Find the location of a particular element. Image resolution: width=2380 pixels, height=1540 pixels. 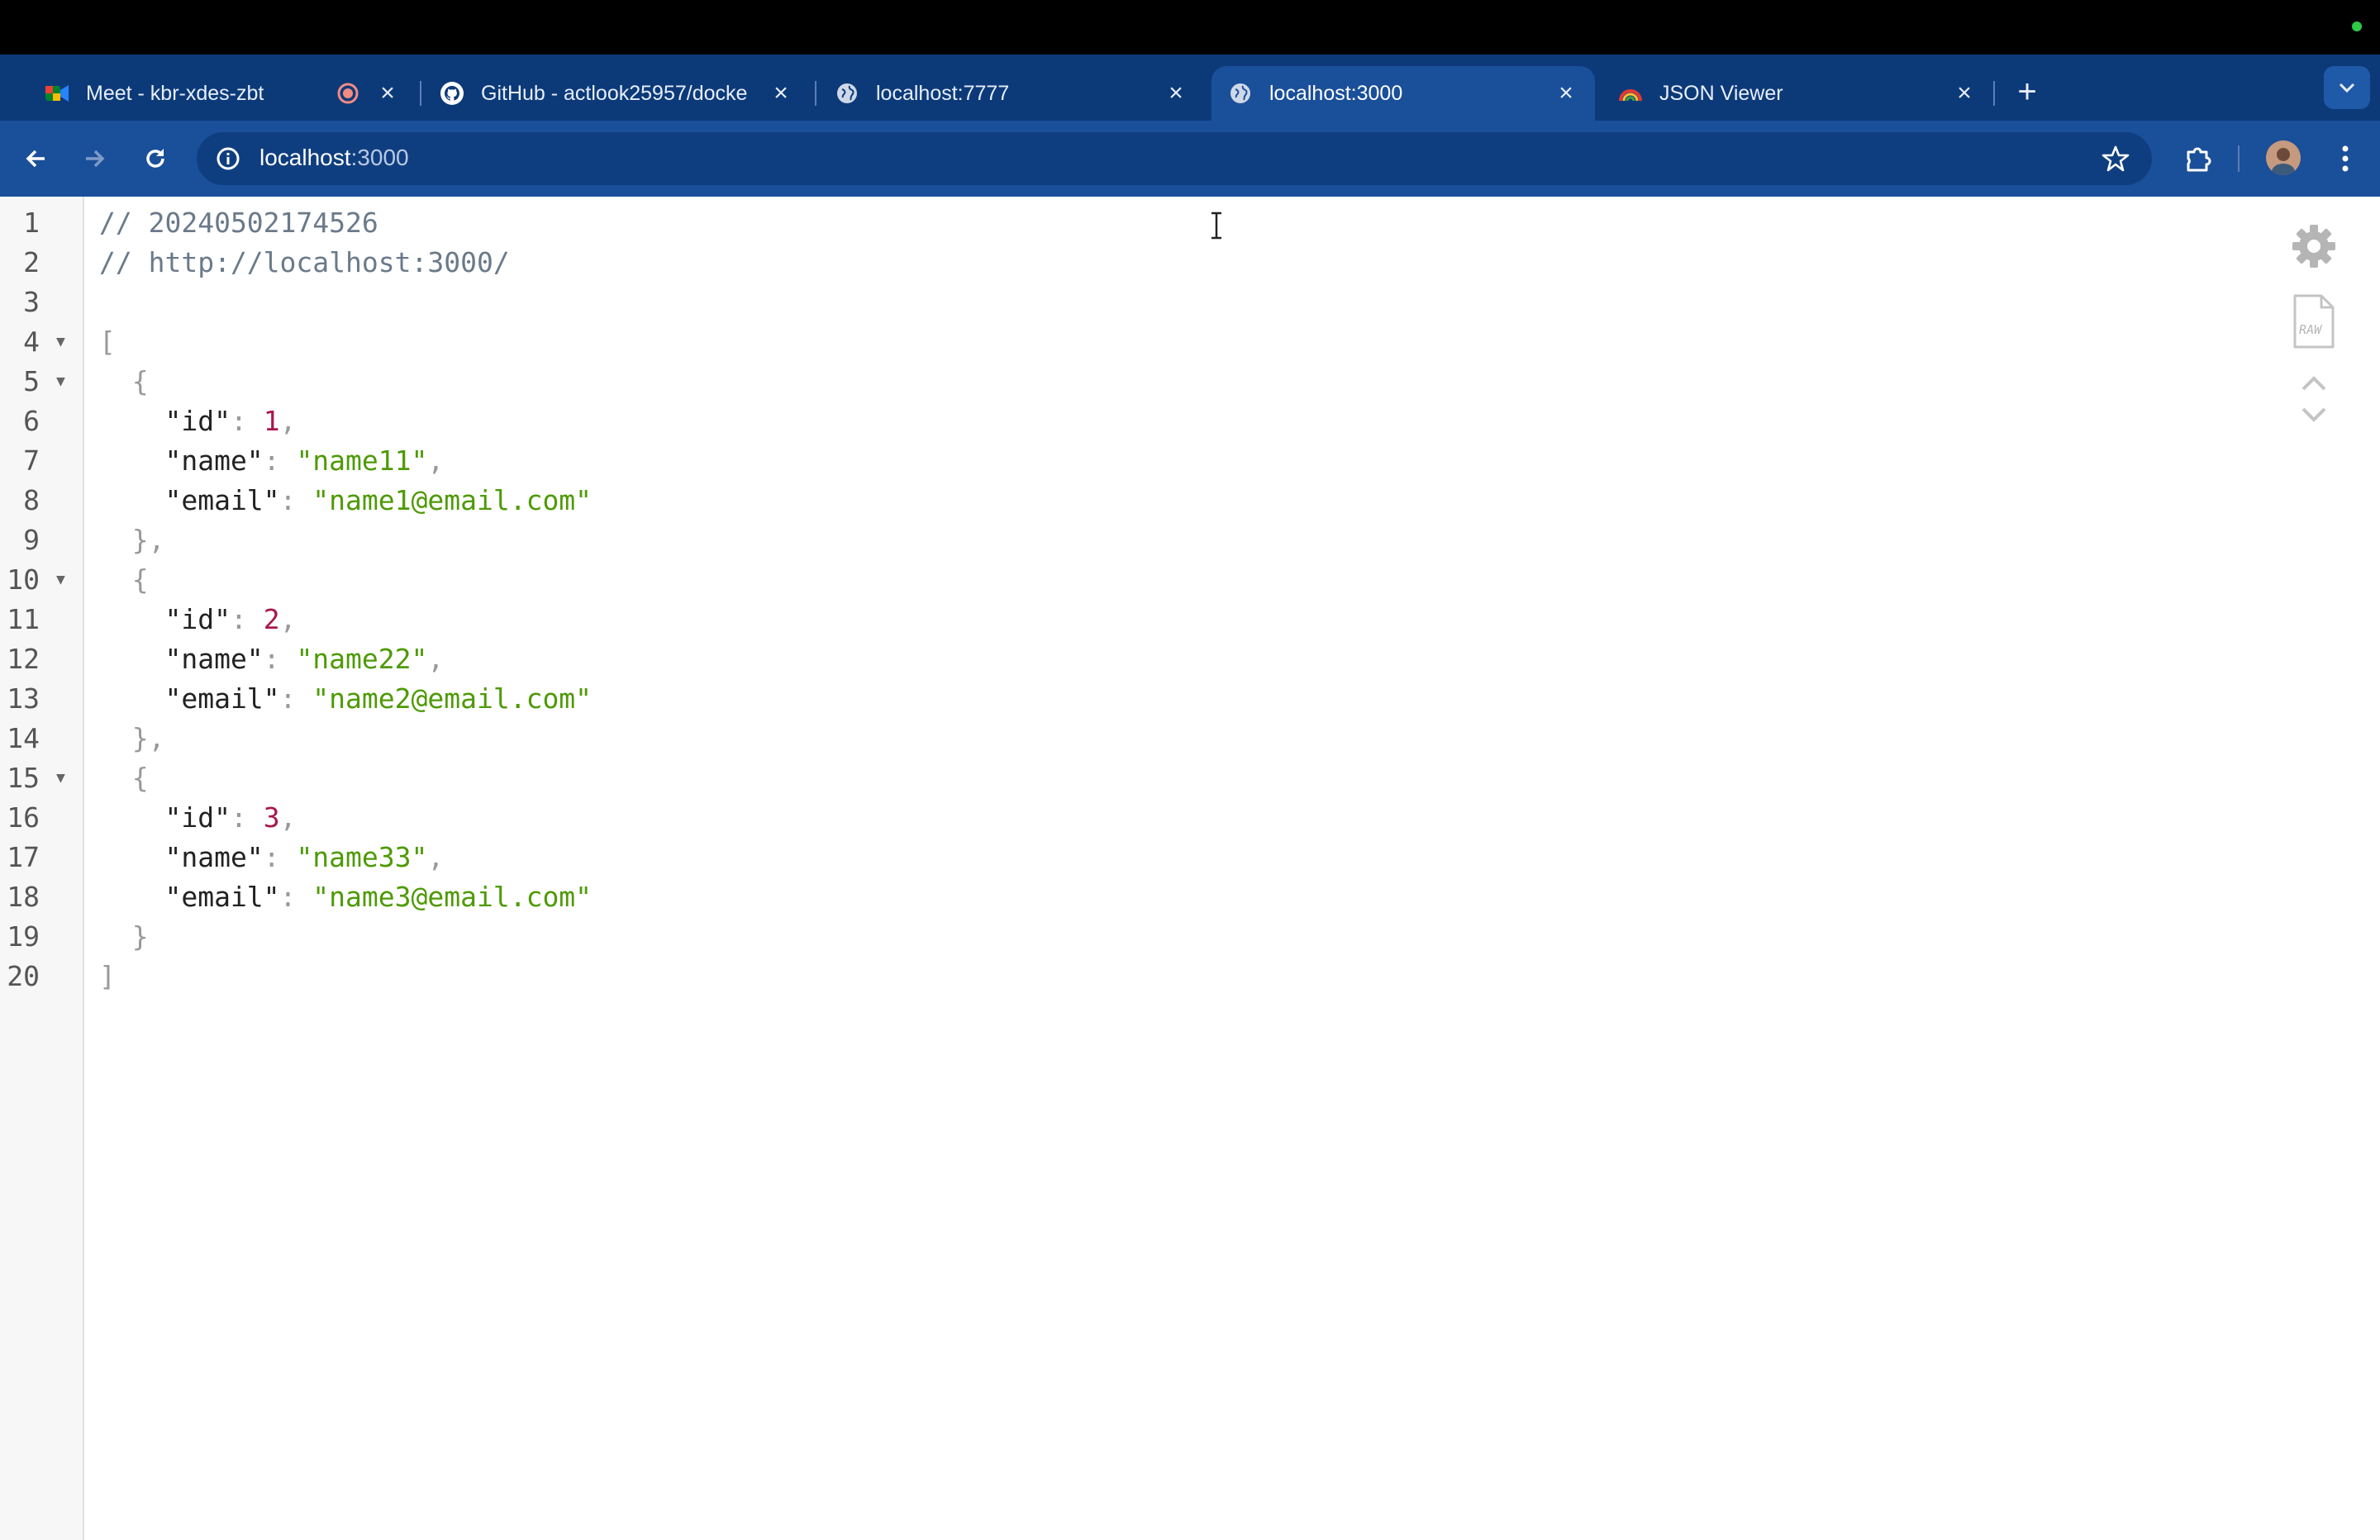

code-line: 13 "email": "name2@email.com" is located at coordinates (578, 699).